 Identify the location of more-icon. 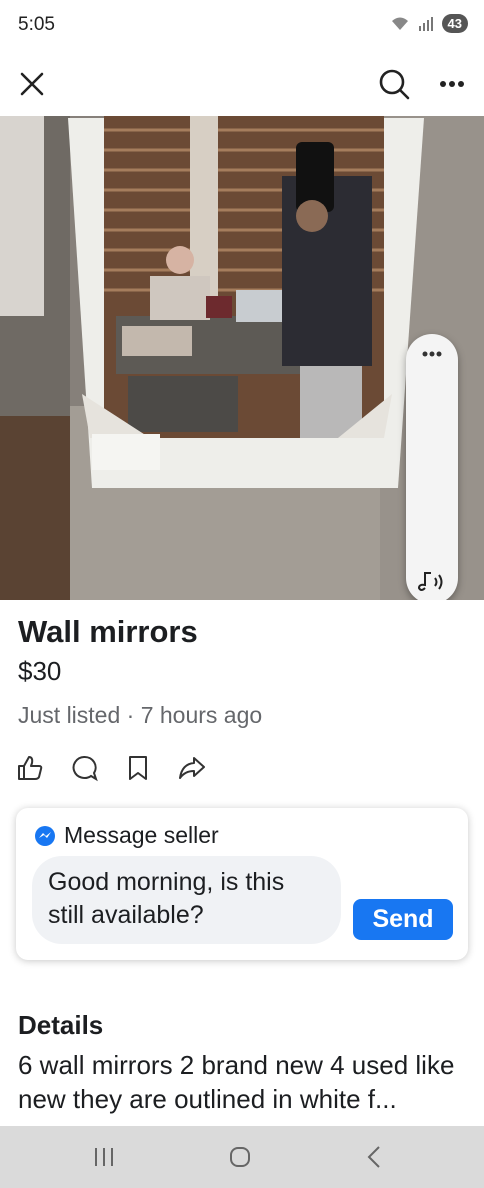
(452, 84).